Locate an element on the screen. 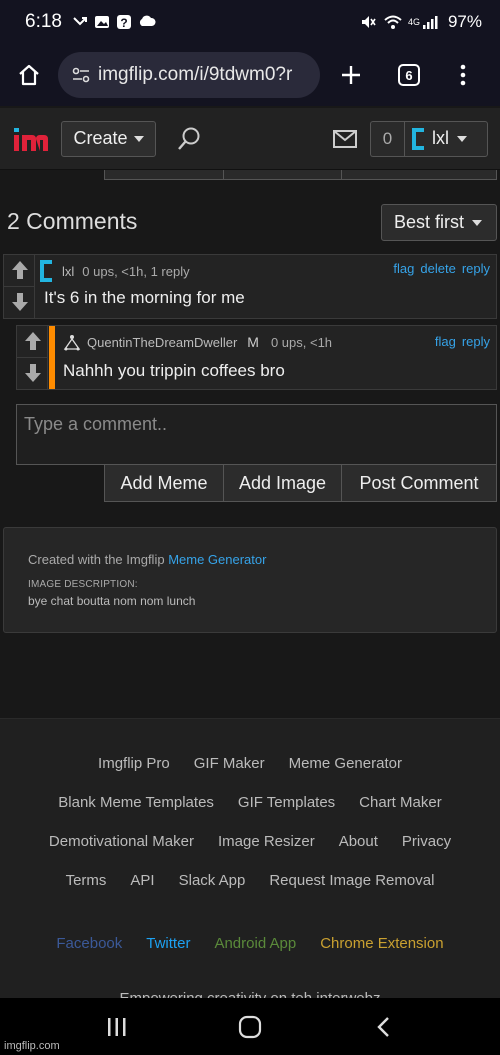 The height and width of the screenshot is (1055, 500). footer-link-meme-generator: Meme Generator is located at coordinates (345, 763).